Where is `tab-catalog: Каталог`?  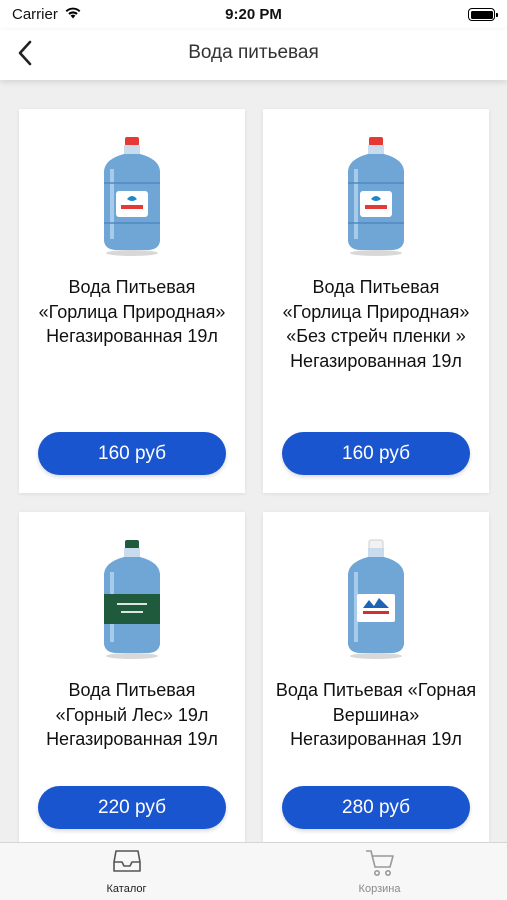 tab-catalog: Каталог is located at coordinates (126, 871).